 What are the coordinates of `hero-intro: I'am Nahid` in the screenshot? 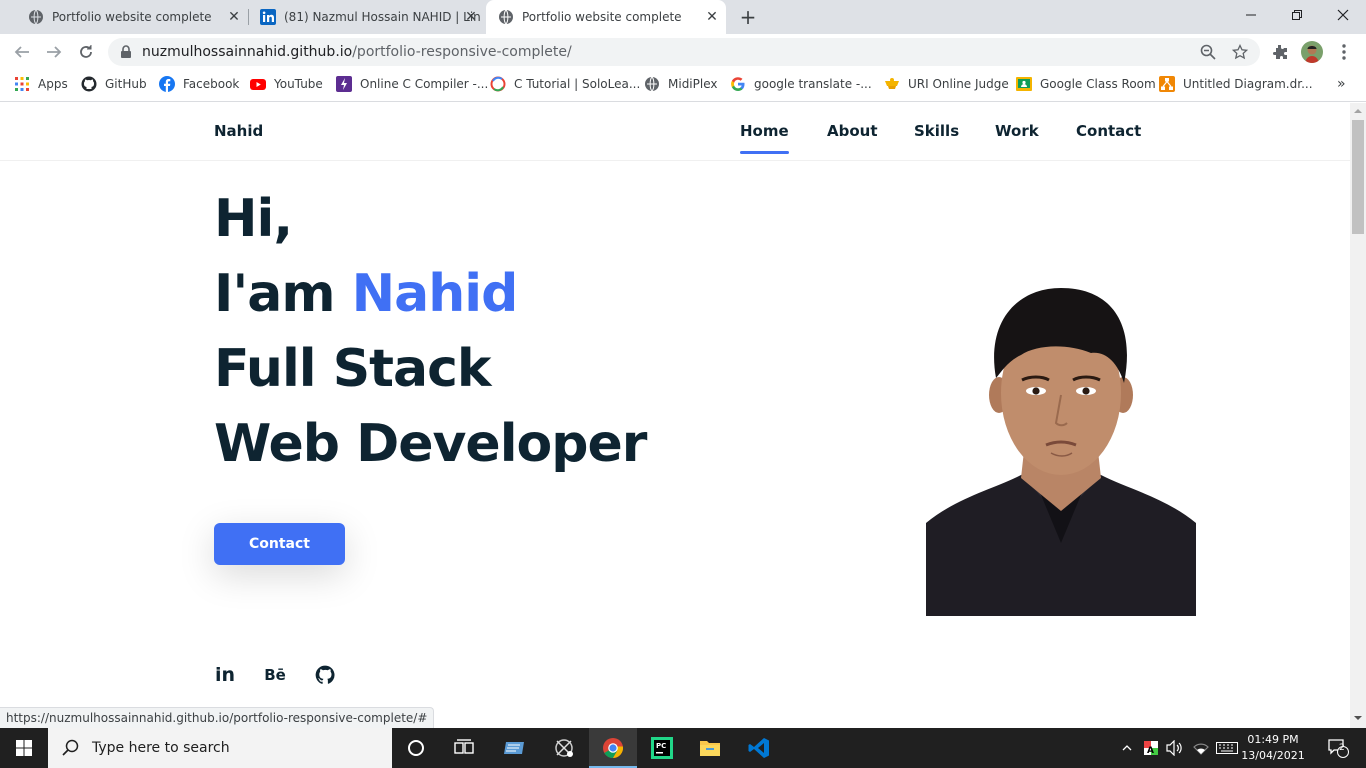 It's located at (366, 294).